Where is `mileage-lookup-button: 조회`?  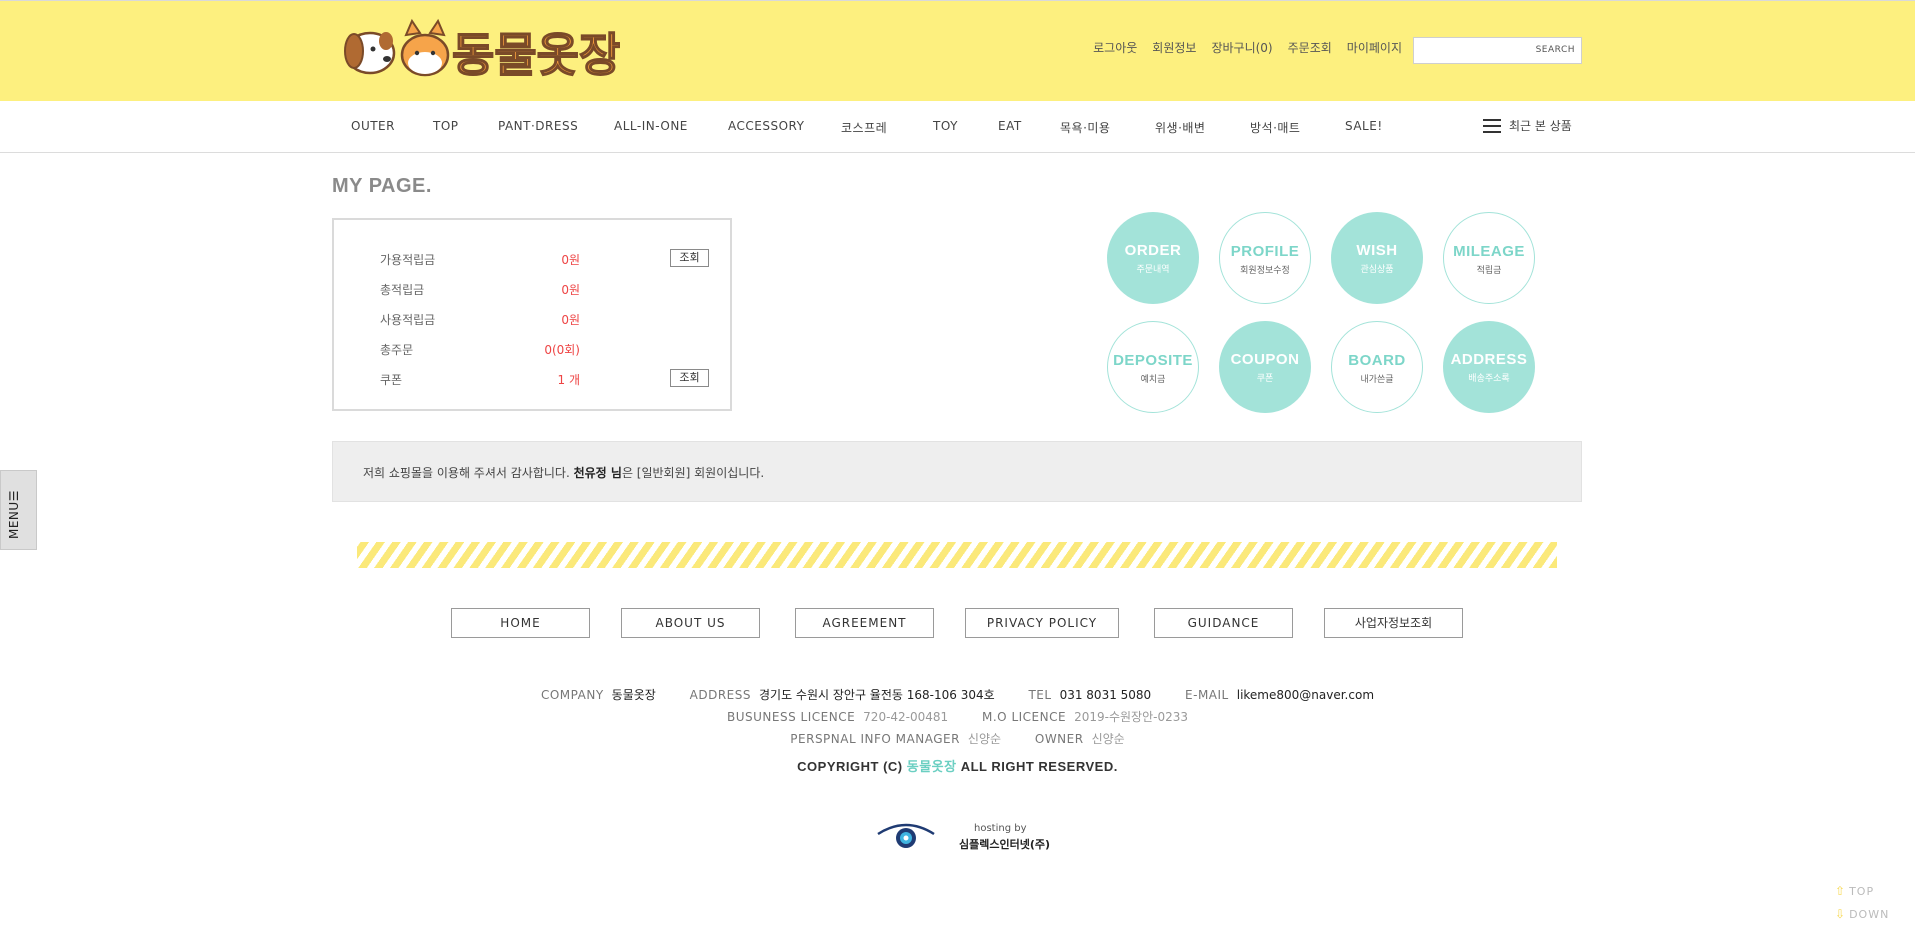 mileage-lookup-button: 조회 is located at coordinates (689, 258).